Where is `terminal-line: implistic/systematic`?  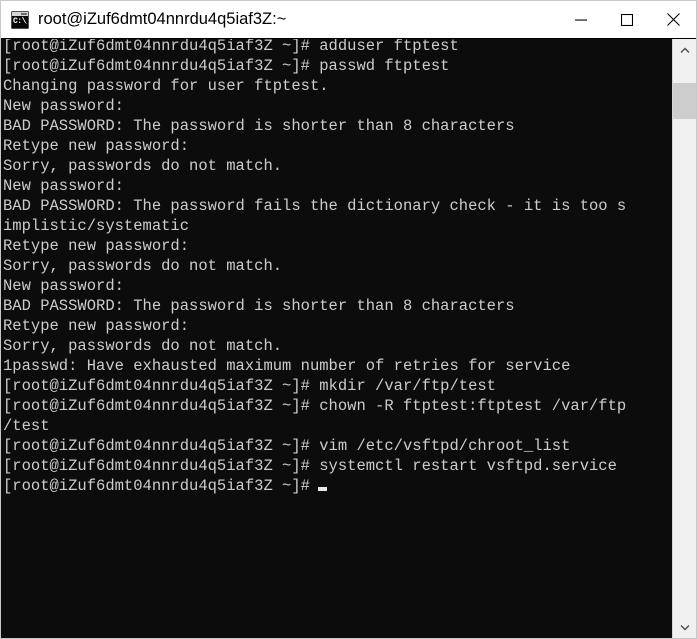
terminal-line: implistic/systematic is located at coordinates (96, 226).